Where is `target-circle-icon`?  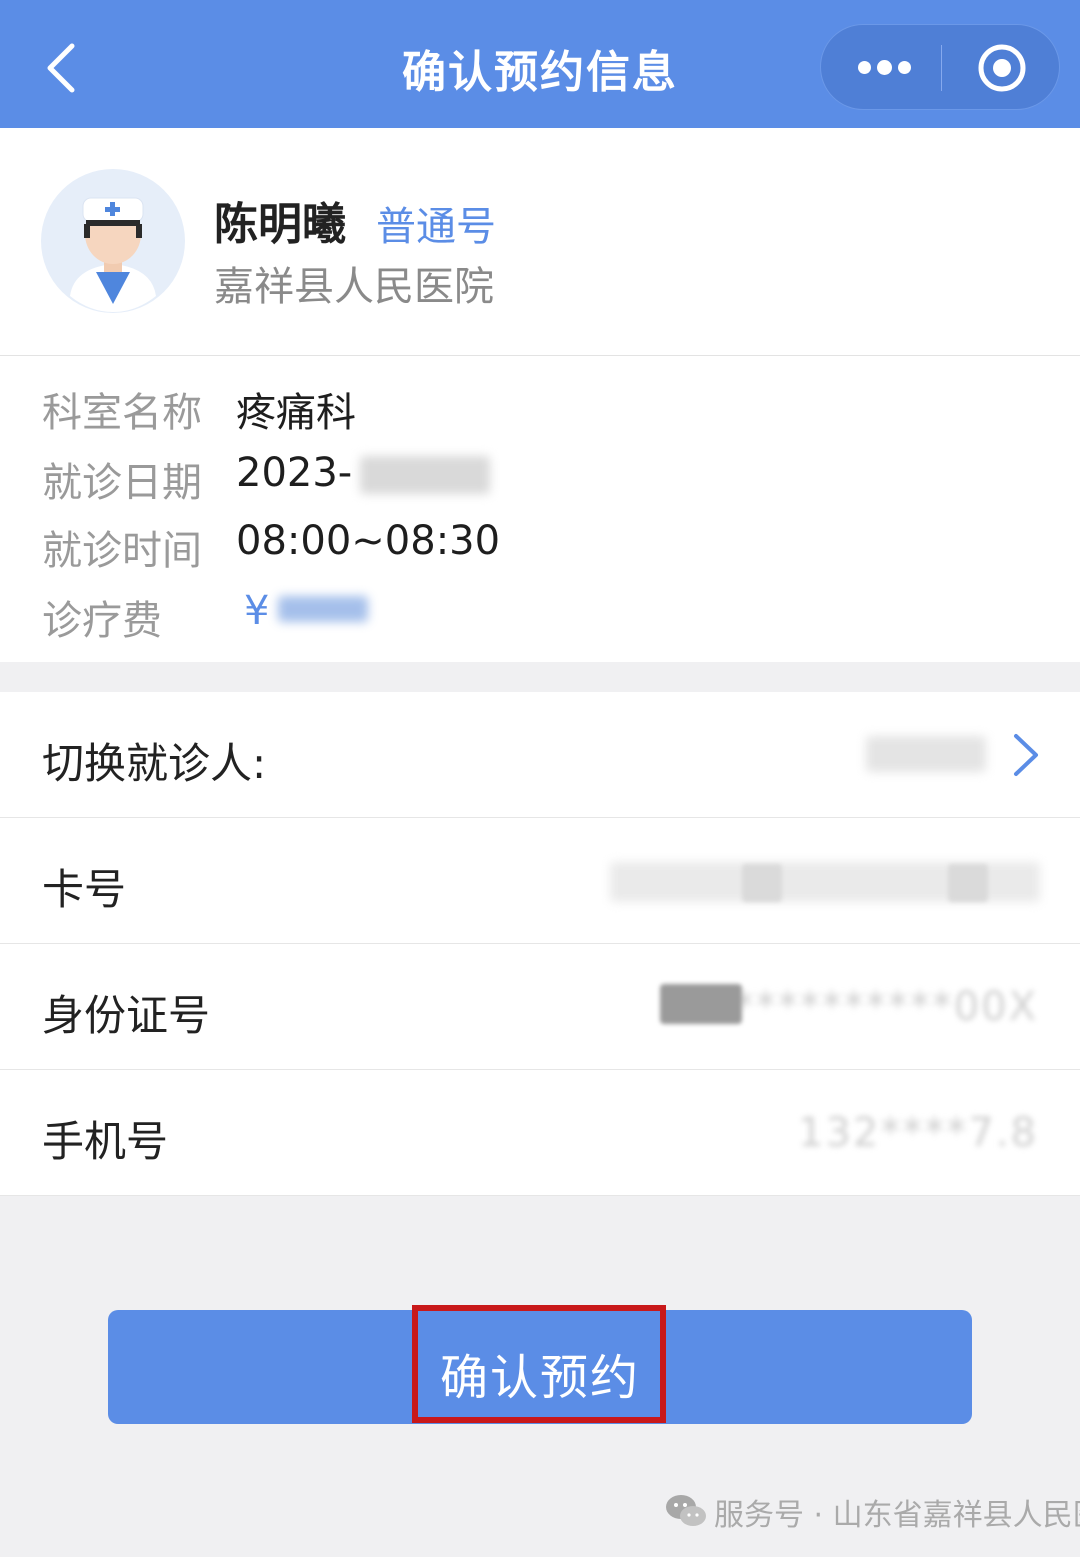 target-circle-icon is located at coordinates (1002, 68).